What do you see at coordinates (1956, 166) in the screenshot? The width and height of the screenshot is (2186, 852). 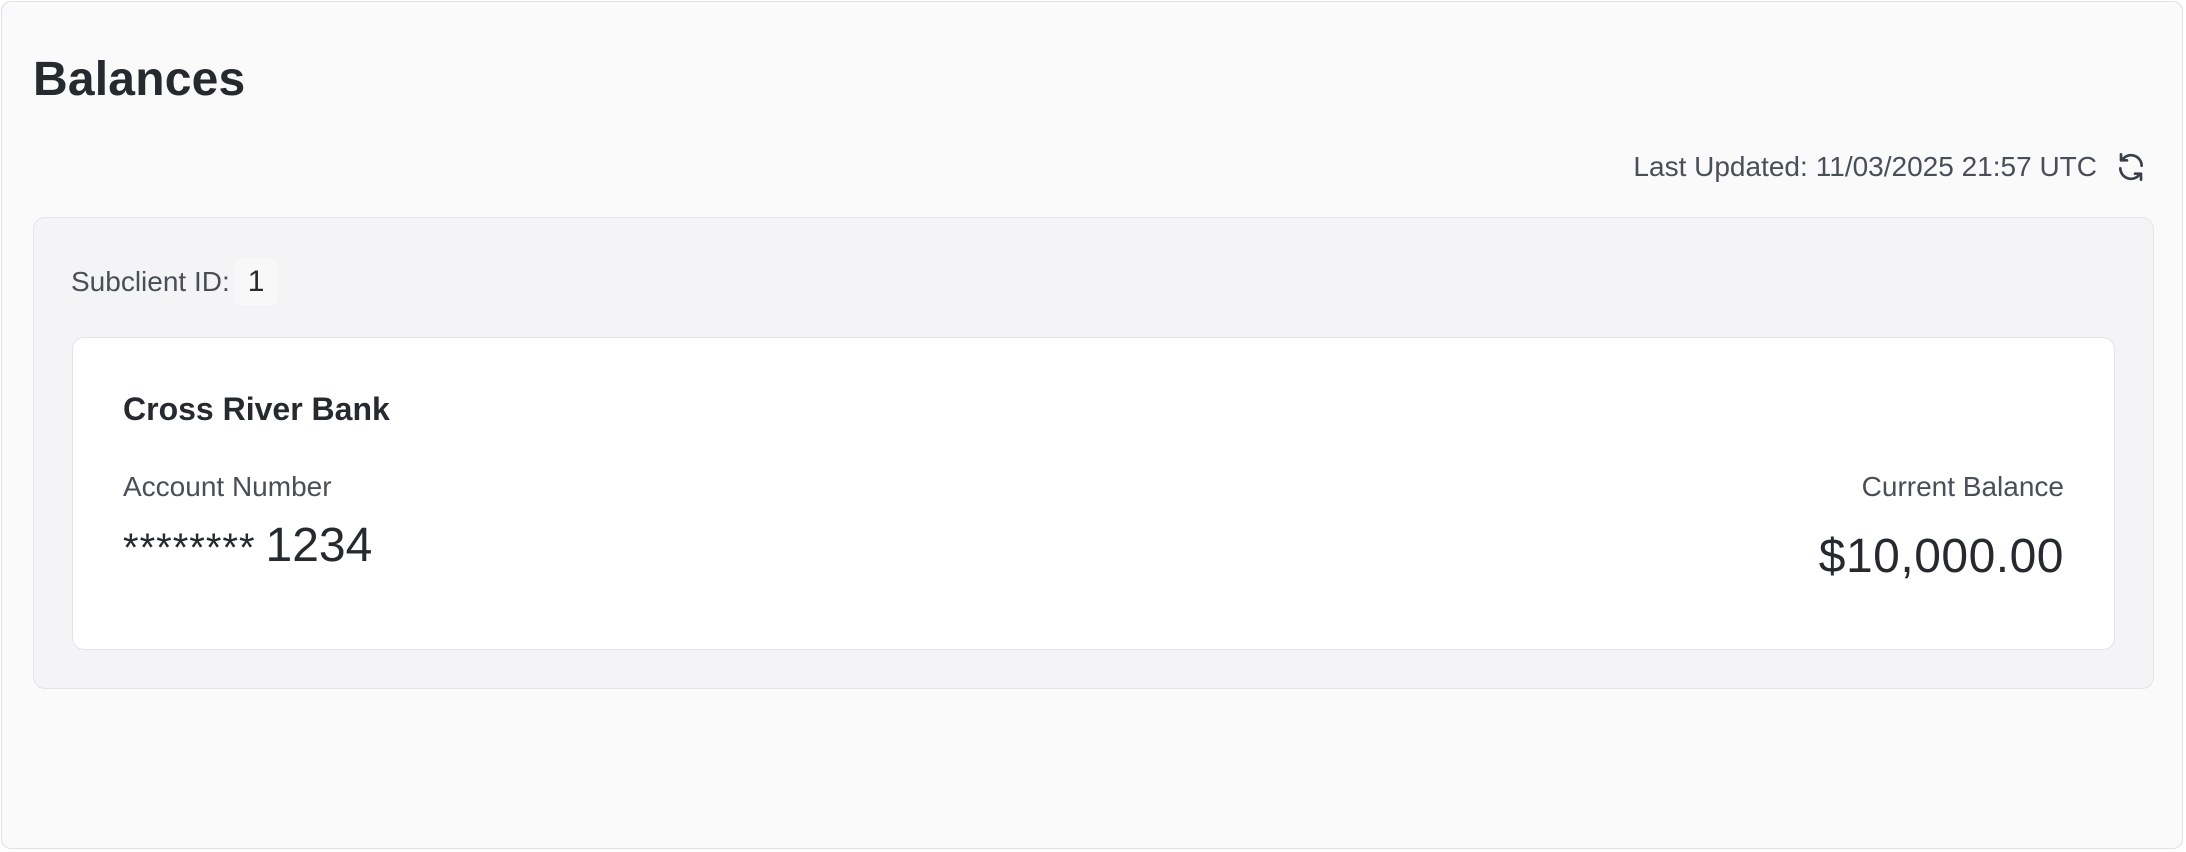 I see `last-updated-value: 11/03/2025 21:57 UTC` at bounding box center [1956, 166].